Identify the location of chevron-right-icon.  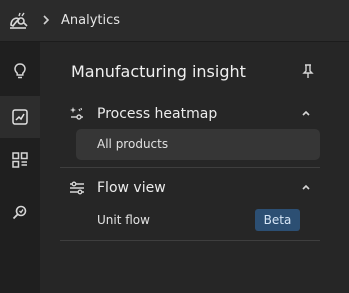
(46, 20).